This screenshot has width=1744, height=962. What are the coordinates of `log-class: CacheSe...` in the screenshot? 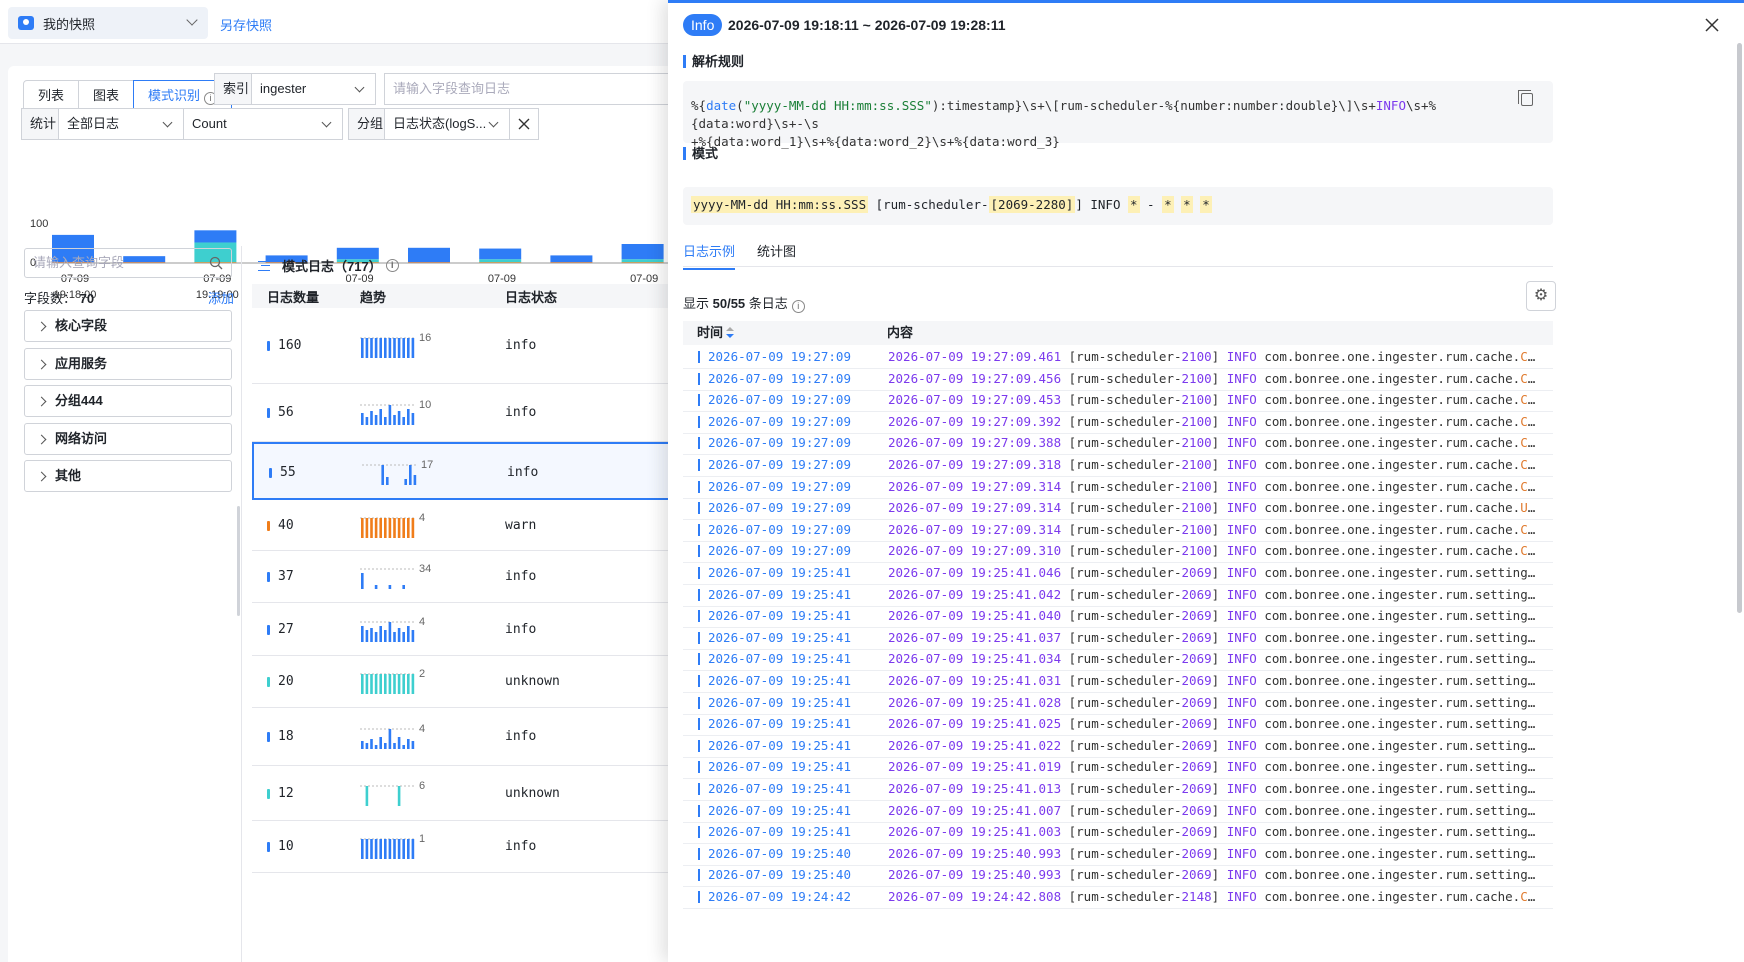 It's located at (1529, 486).